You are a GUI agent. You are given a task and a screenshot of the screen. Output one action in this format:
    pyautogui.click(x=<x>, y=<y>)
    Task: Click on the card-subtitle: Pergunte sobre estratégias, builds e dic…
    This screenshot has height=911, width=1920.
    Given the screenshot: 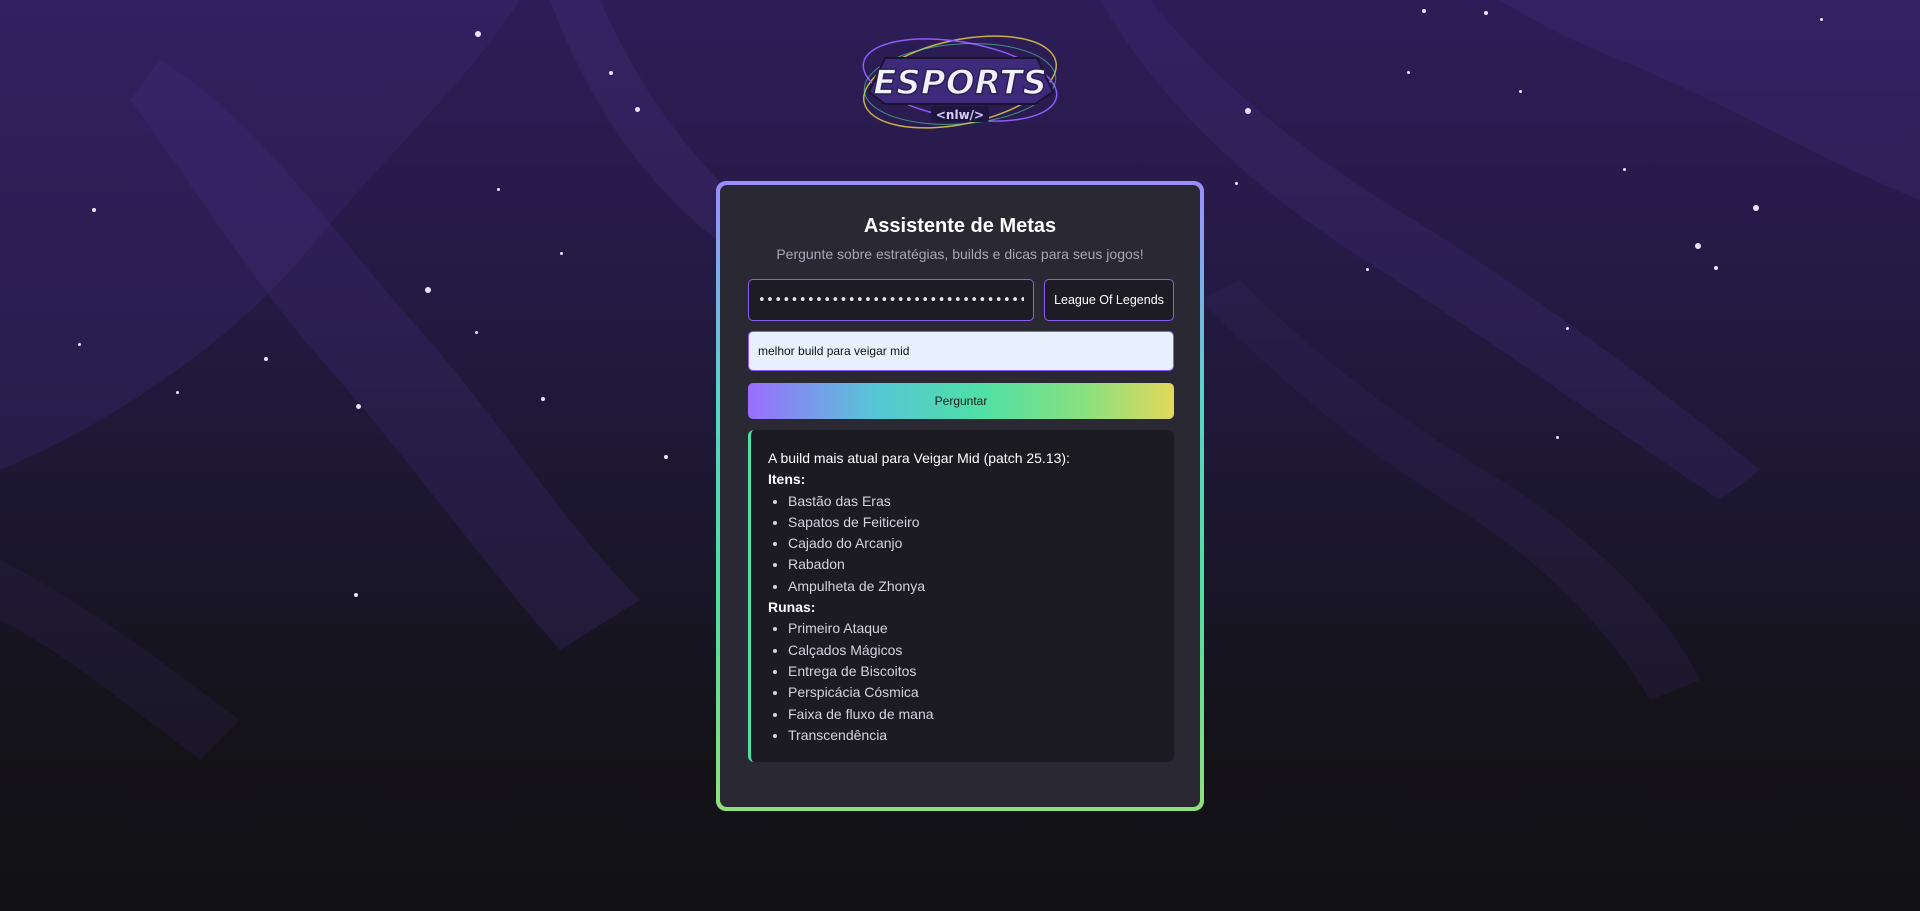 What is the action you would take?
    pyautogui.click(x=960, y=254)
    